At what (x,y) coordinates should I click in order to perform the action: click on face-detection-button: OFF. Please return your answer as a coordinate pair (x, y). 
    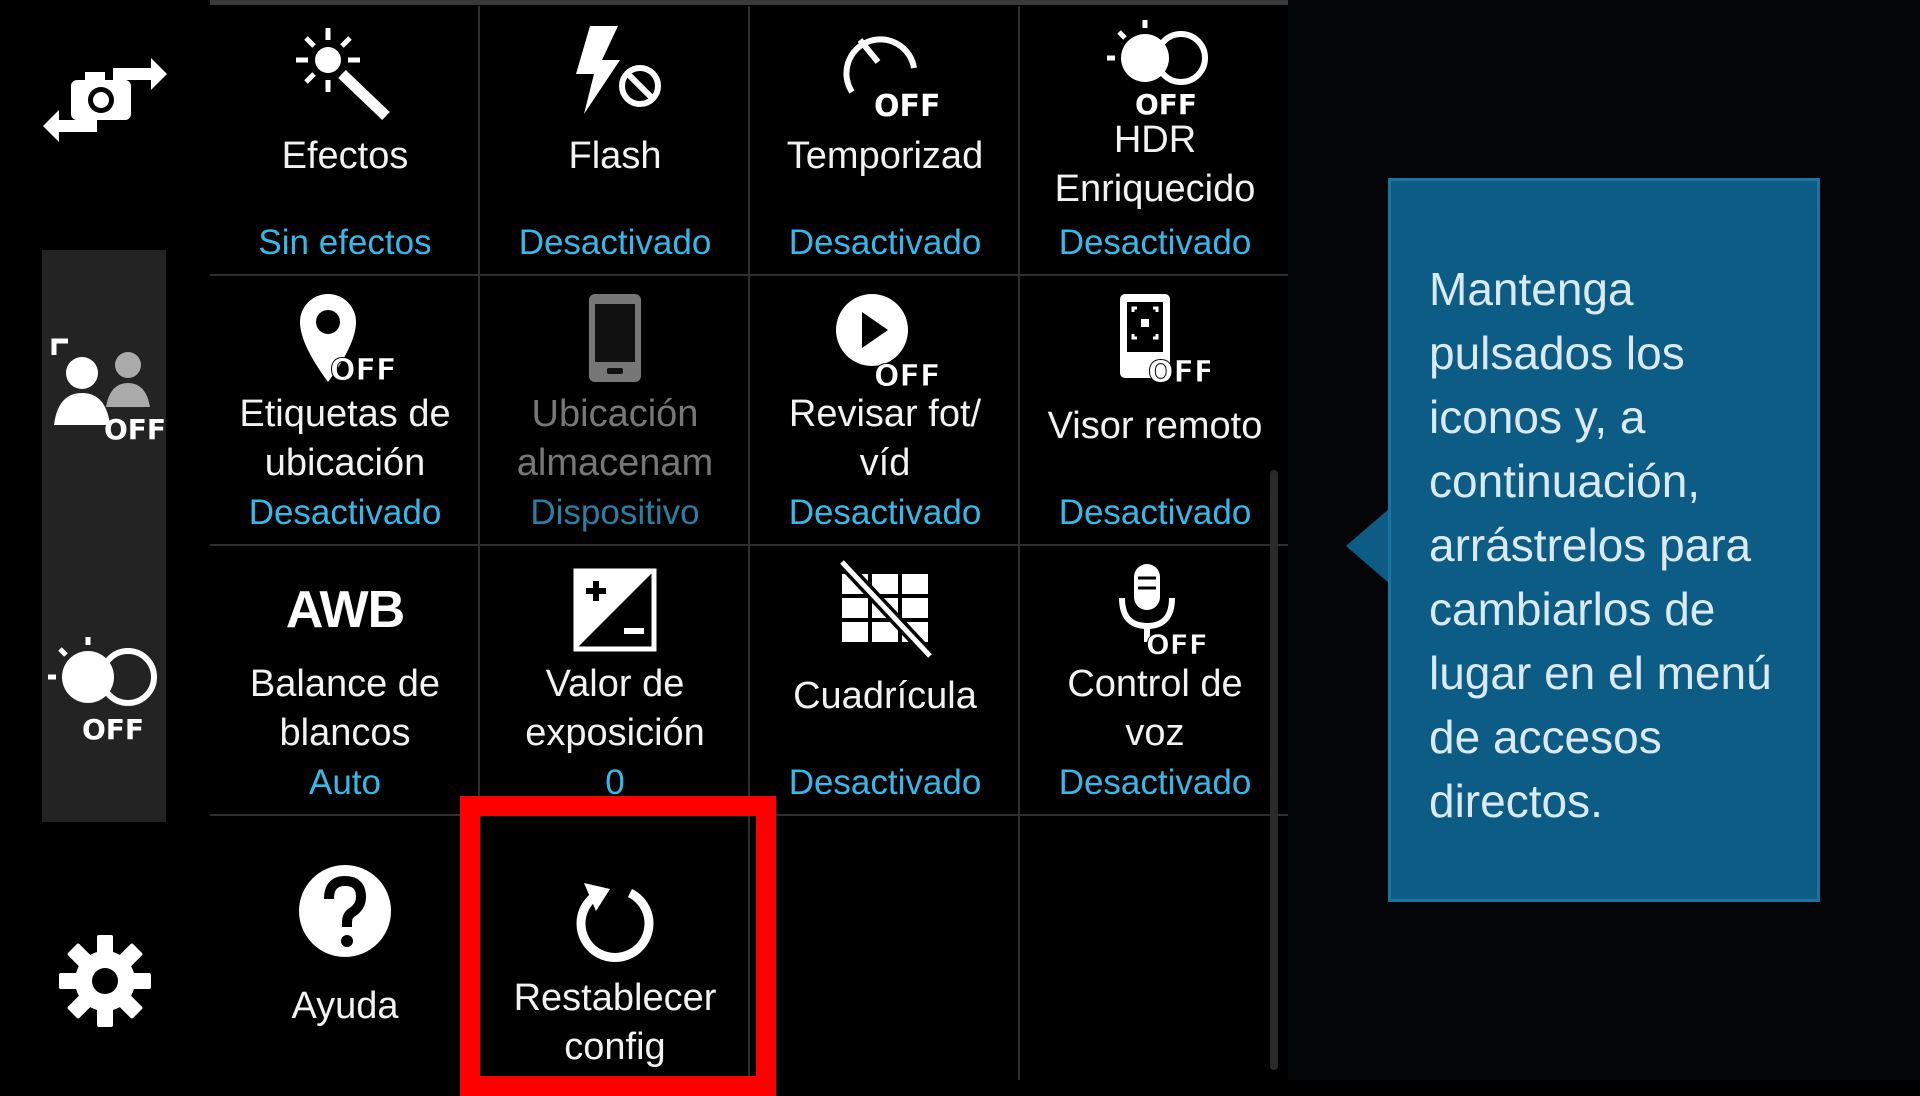
    Looking at the image, I should click on (104, 390).